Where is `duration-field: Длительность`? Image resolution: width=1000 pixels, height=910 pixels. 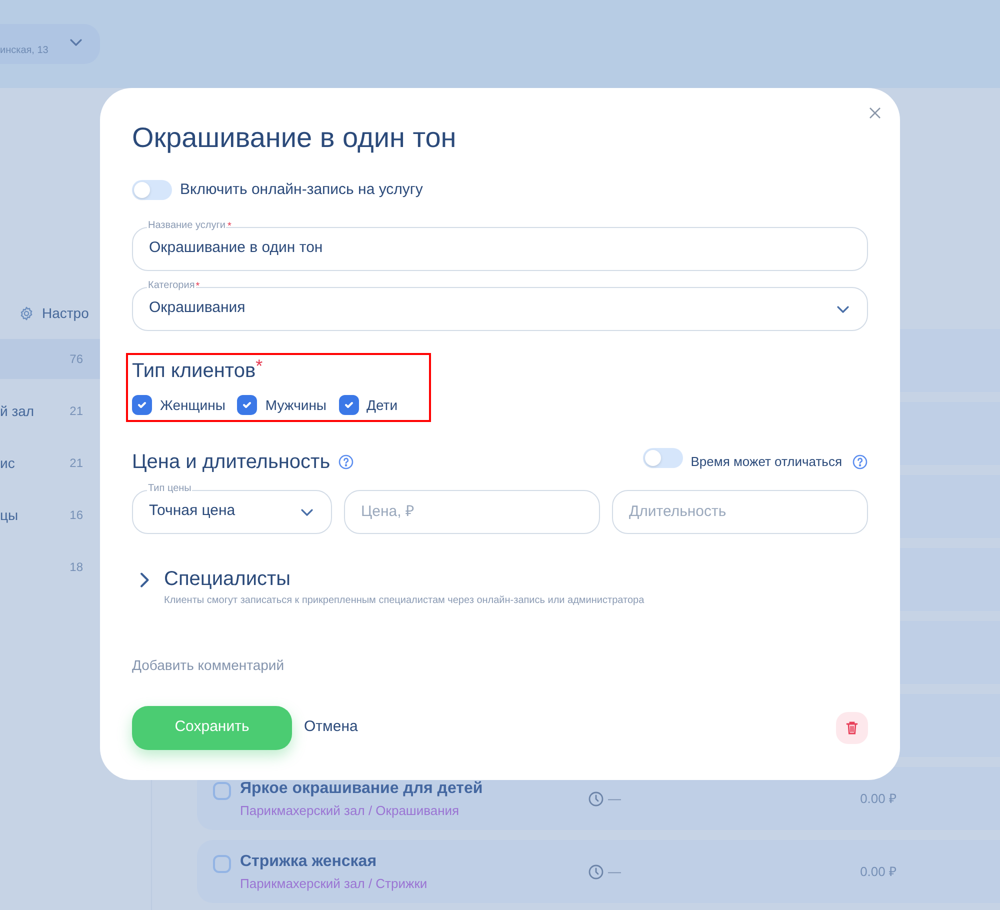
duration-field: Длительность is located at coordinates (740, 512).